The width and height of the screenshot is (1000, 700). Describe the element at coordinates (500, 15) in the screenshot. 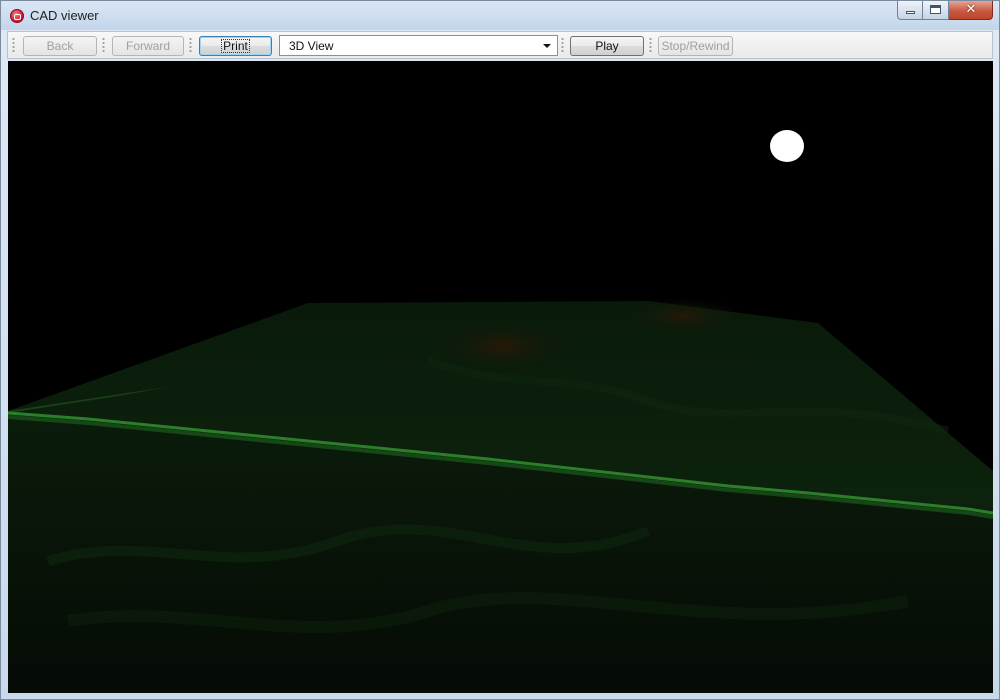

I see `title-bar: CAD viewer ✕` at that location.